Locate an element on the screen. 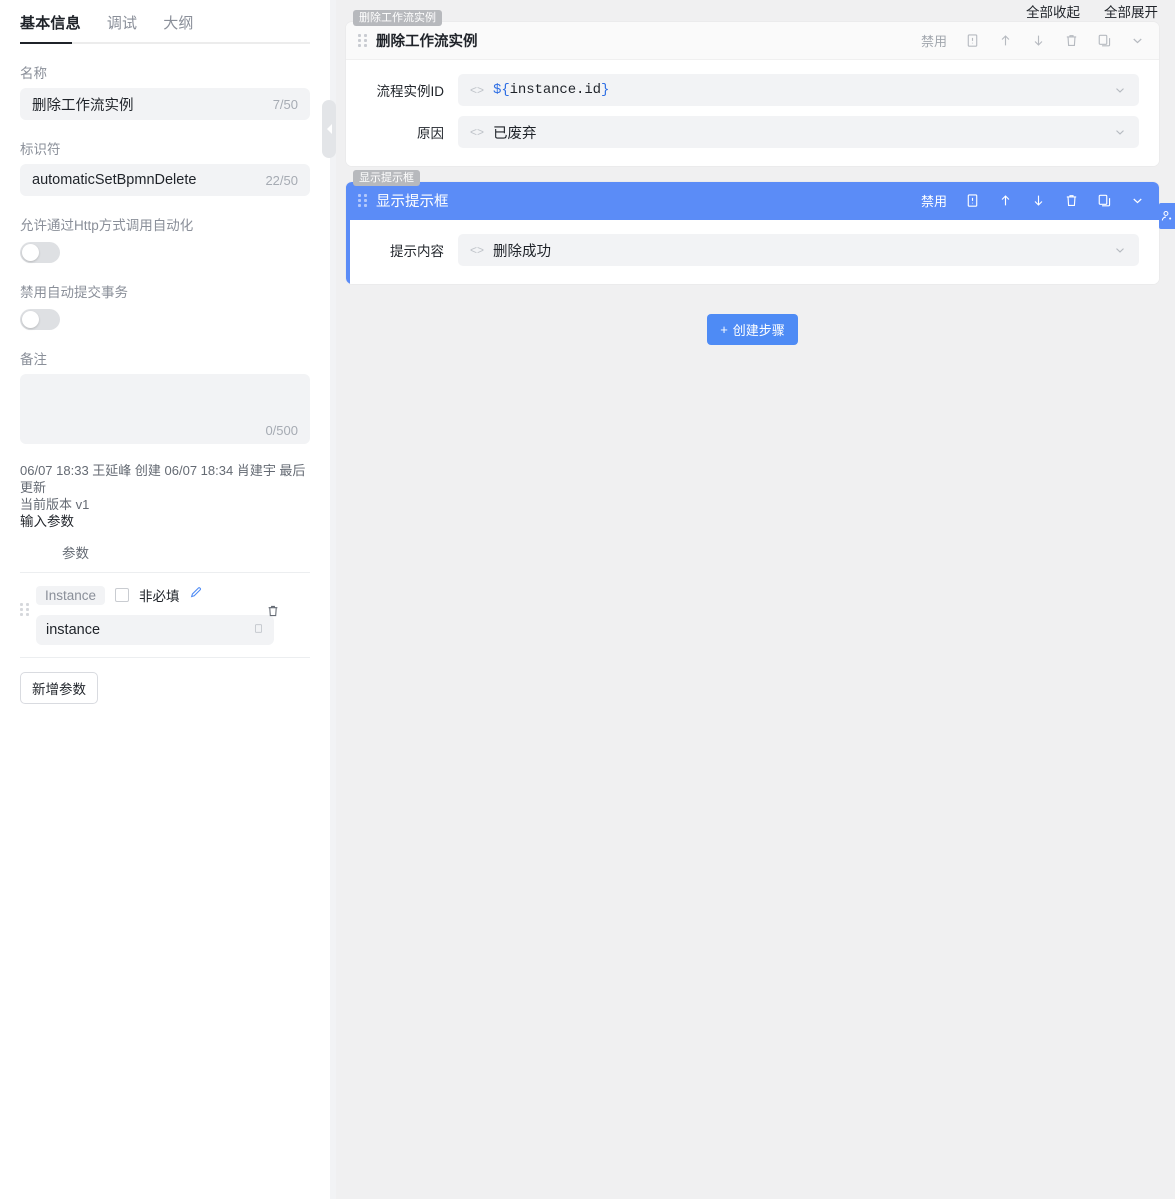 This screenshot has width=1175, height=1199. code-core: instance.id is located at coordinates (555, 90).